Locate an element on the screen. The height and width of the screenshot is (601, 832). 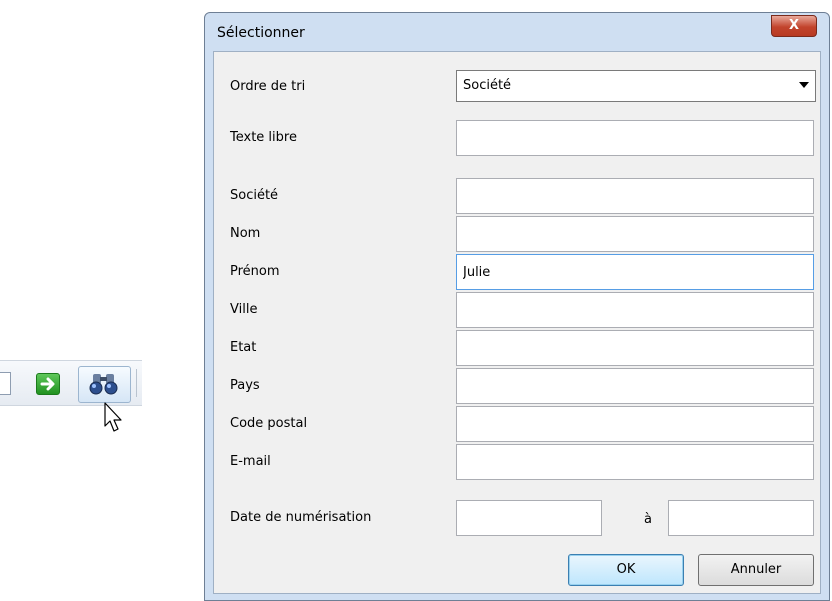
company-input is located at coordinates (635, 196).